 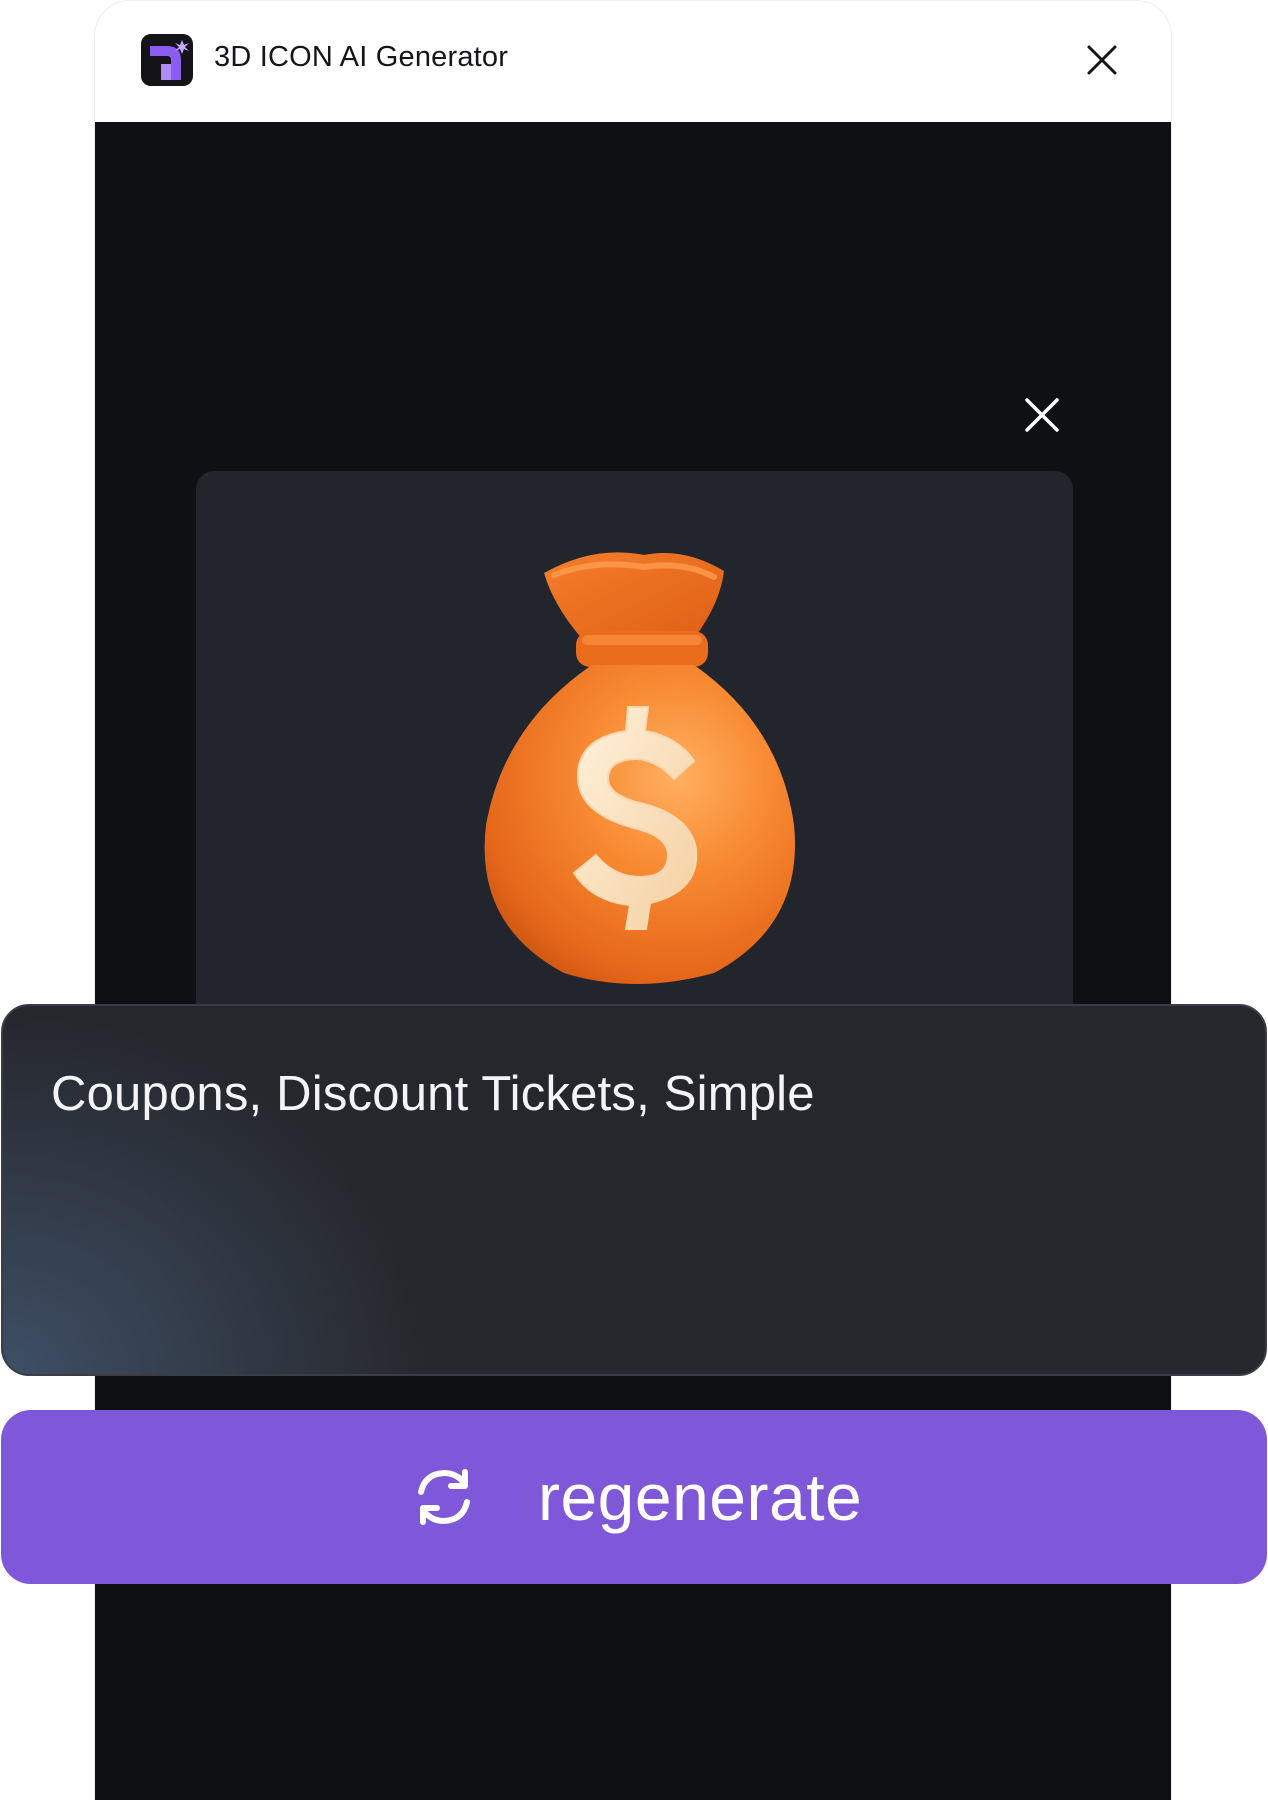 I want to click on regenerate-button: regenerate, so click(x=634, y=1497).